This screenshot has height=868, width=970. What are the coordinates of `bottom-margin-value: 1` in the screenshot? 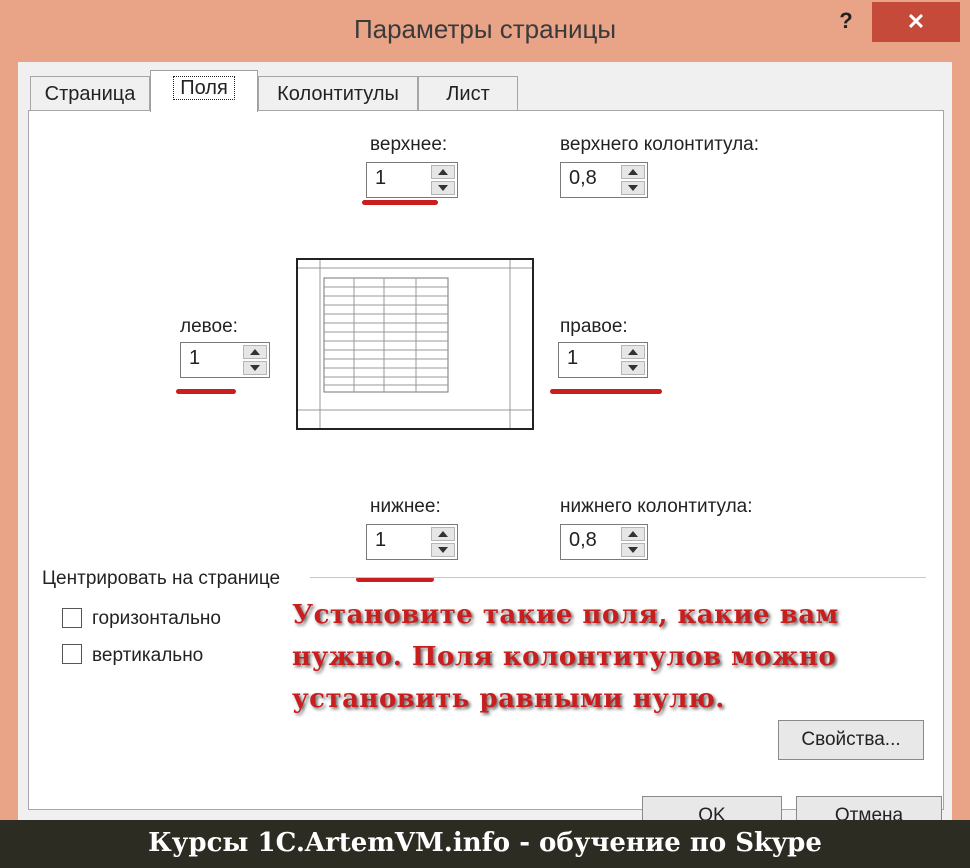 It's located at (381, 540).